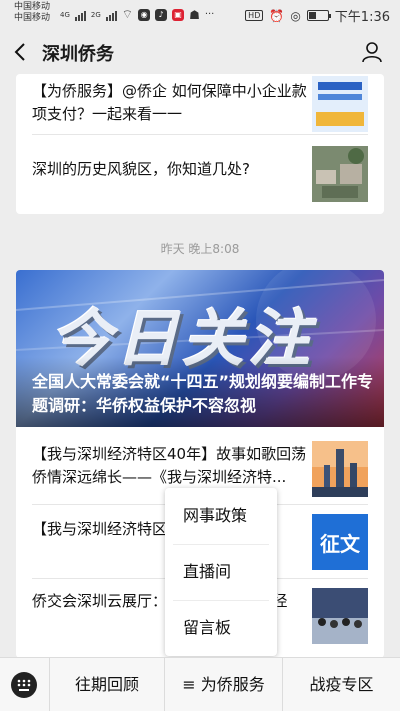  Describe the element at coordinates (341, 684) in the screenshot. I see `menu-button-epidemic: 战疫专区` at that location.